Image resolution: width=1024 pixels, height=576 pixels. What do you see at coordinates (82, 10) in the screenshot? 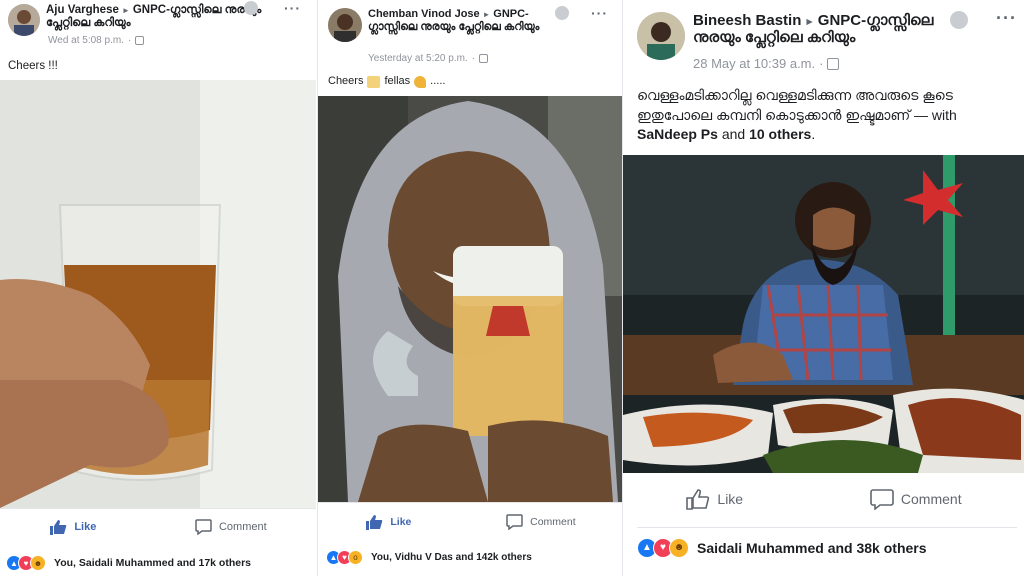
I see `author-name: Aju Varghese` at bounding box center [82, 10].